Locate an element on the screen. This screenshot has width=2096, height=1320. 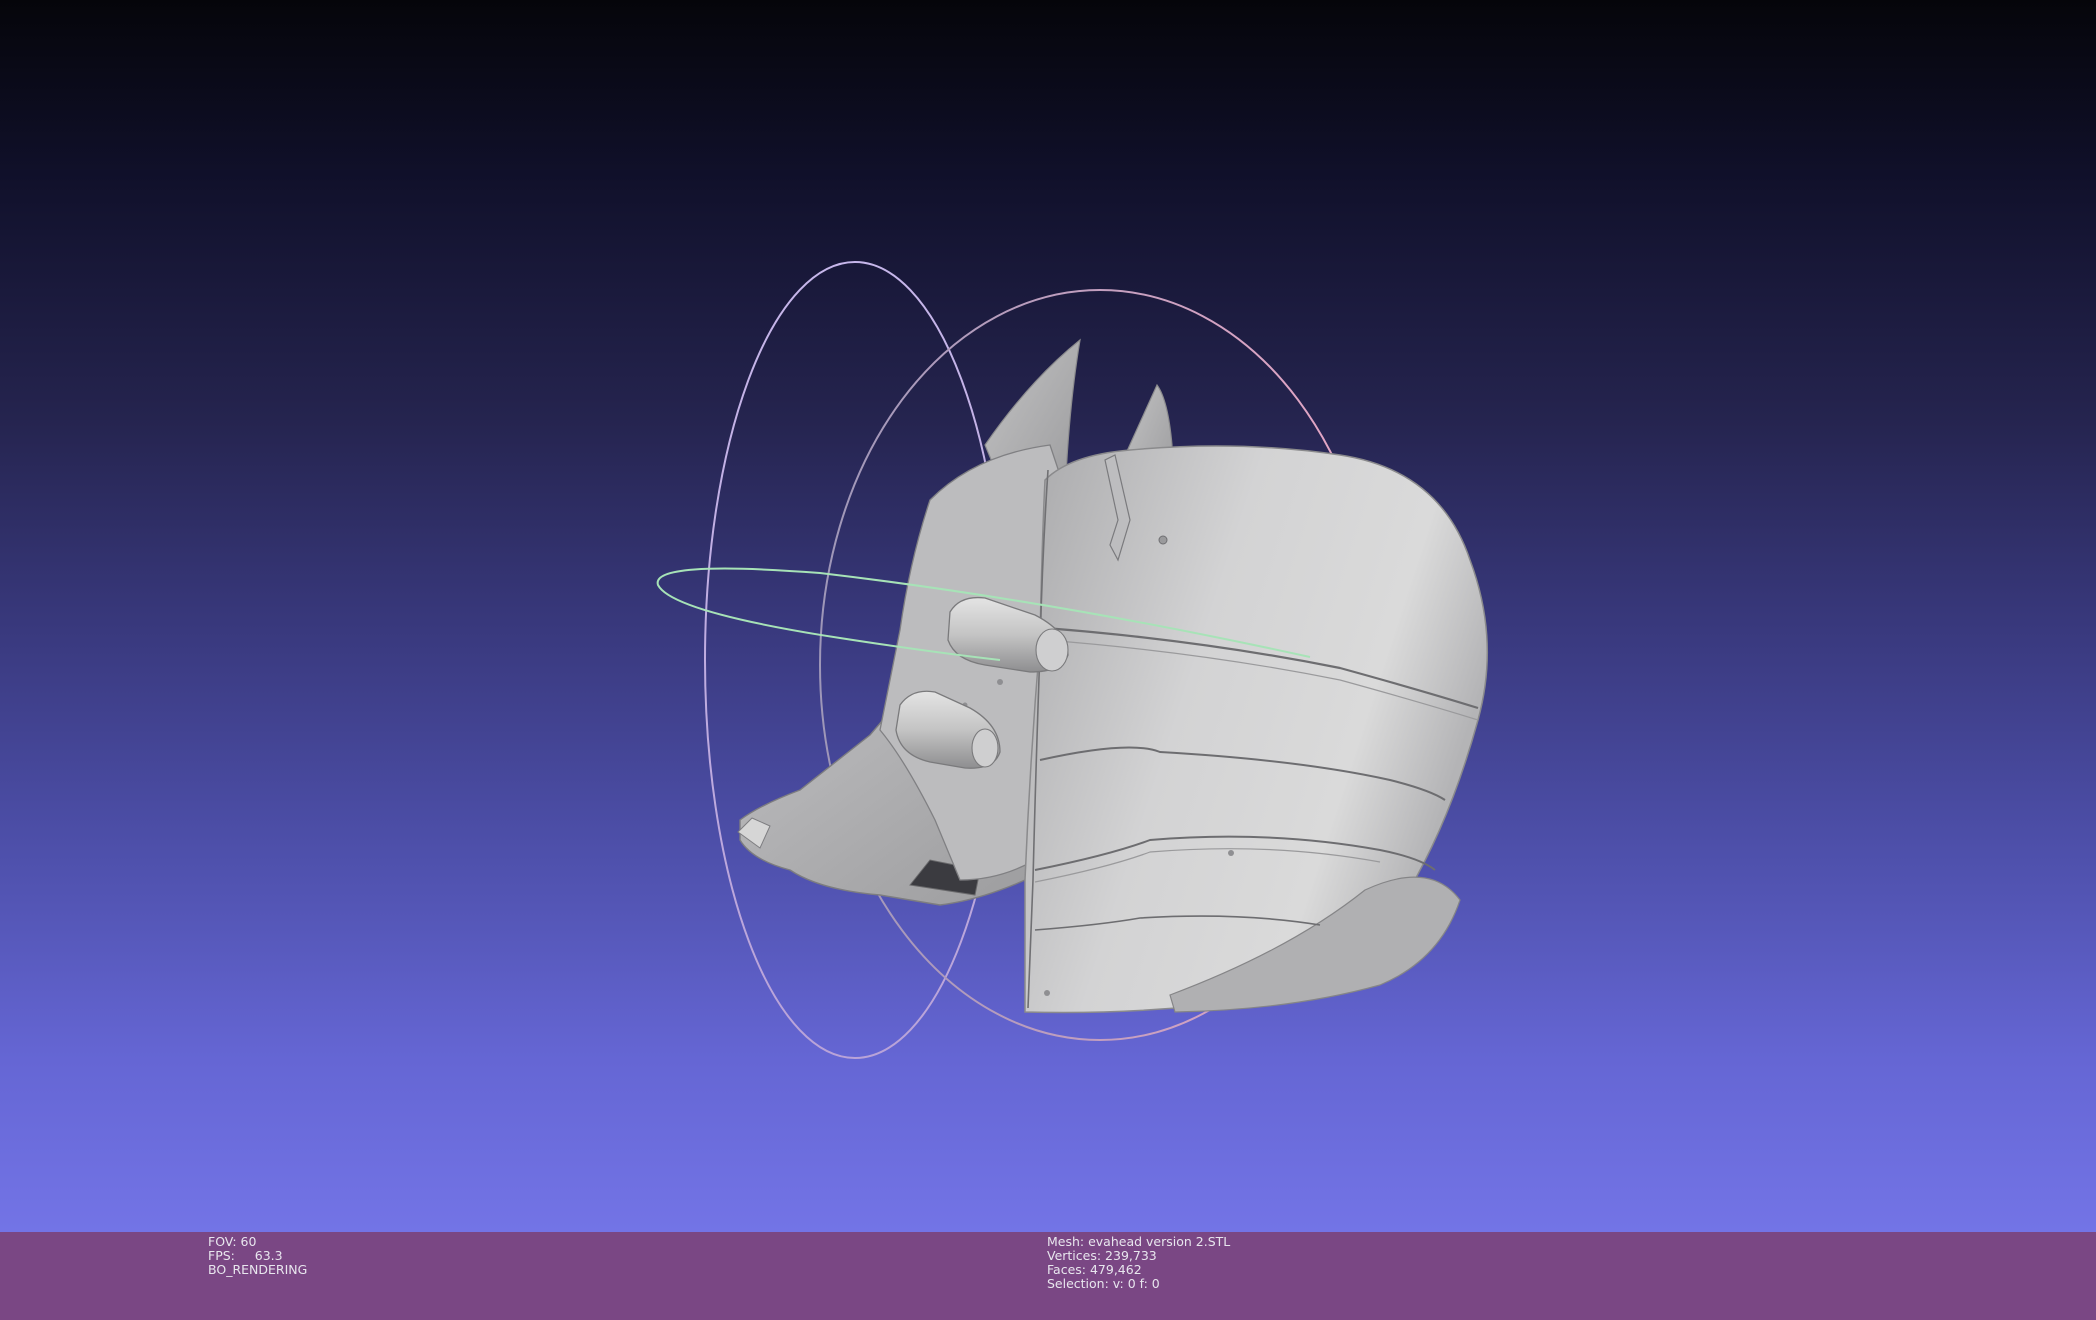
mesh-name-readout: Mesh: evahead version 2.STL is located at coordinates (1139, 1241).